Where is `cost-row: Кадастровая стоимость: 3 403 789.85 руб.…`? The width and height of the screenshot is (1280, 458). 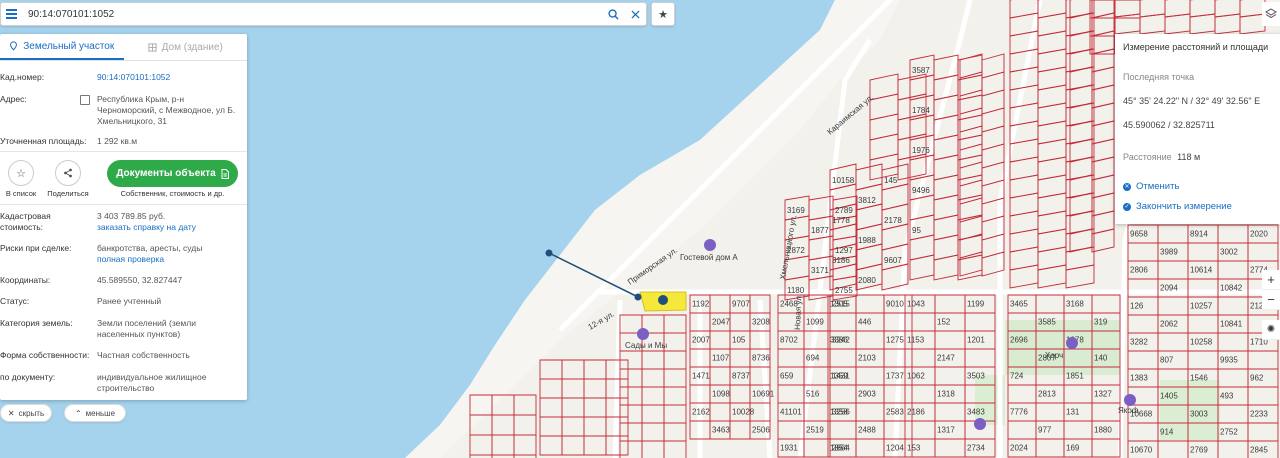
cost-row: Кадастровая стоимость: 3 403 789.85 руб.… is located at coordinates (123, 222).